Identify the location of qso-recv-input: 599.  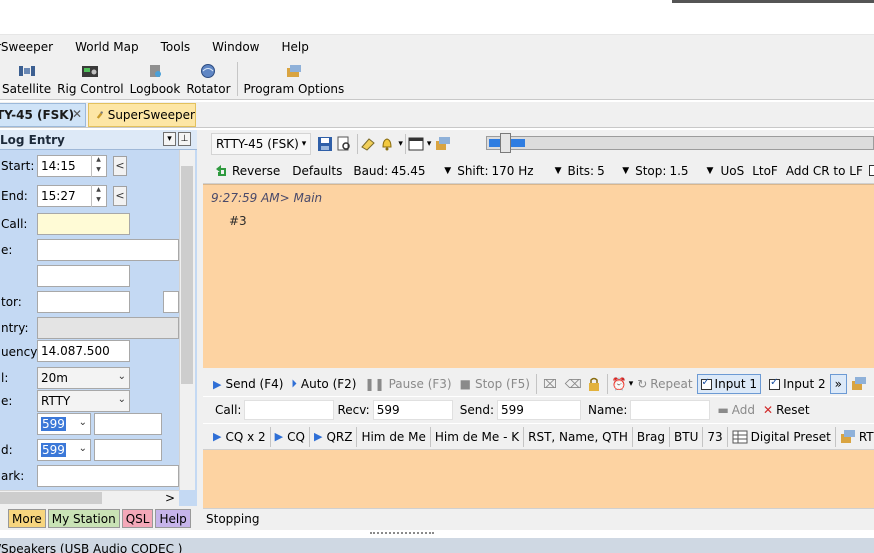
(412, 410).